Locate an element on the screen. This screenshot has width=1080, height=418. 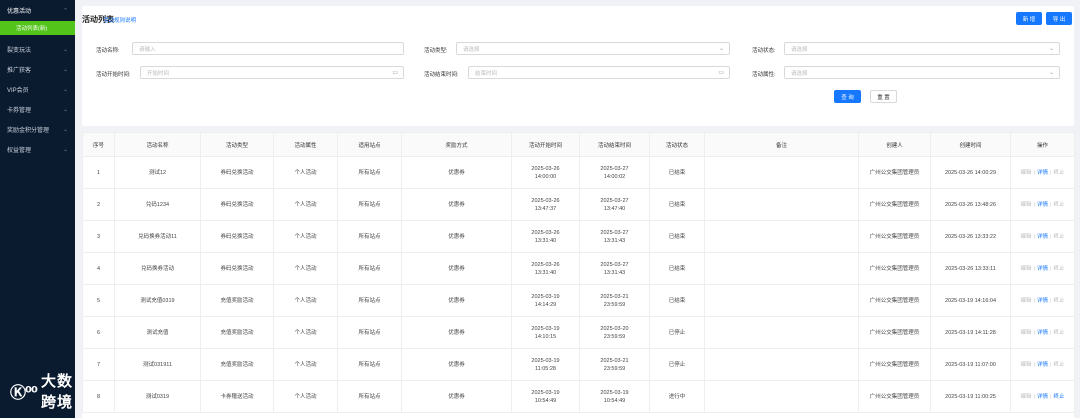
type-select: 请选择 ⌄ is located at coordinates (593, 48).